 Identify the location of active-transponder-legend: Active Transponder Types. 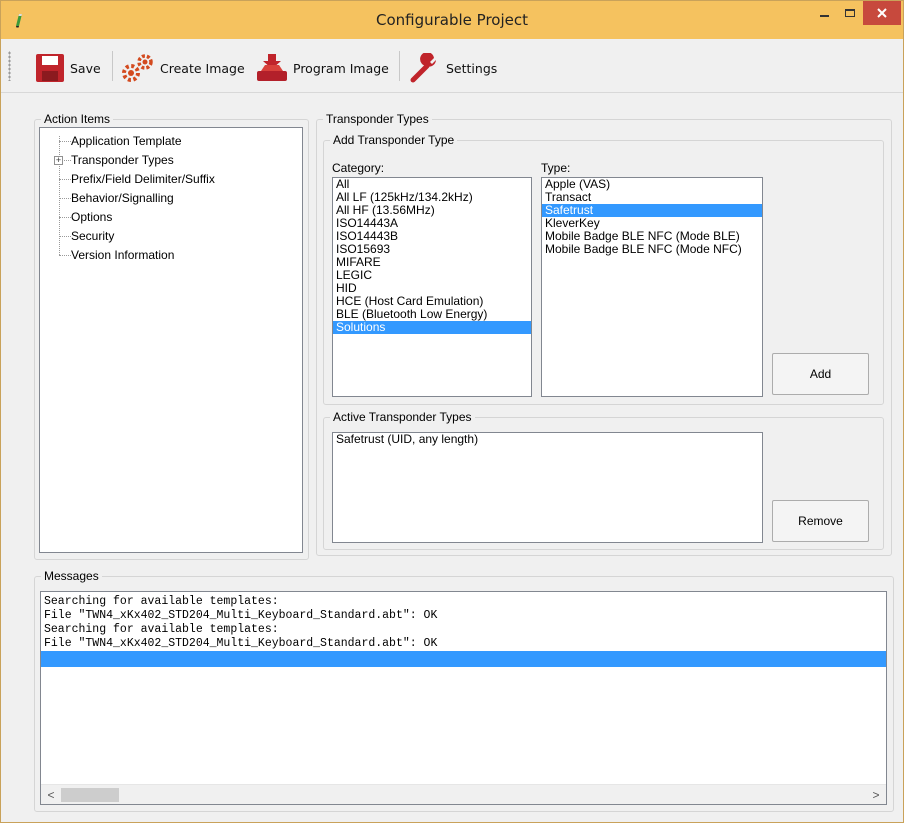
(402, 417).